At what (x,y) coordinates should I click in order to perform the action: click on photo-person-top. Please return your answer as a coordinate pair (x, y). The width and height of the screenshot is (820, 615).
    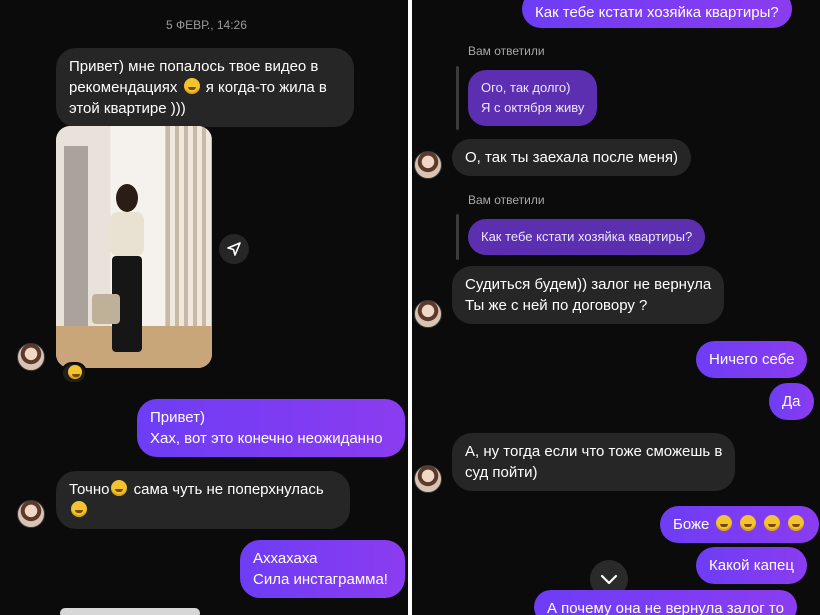
    Looking at the image, I should click on (127, 234).